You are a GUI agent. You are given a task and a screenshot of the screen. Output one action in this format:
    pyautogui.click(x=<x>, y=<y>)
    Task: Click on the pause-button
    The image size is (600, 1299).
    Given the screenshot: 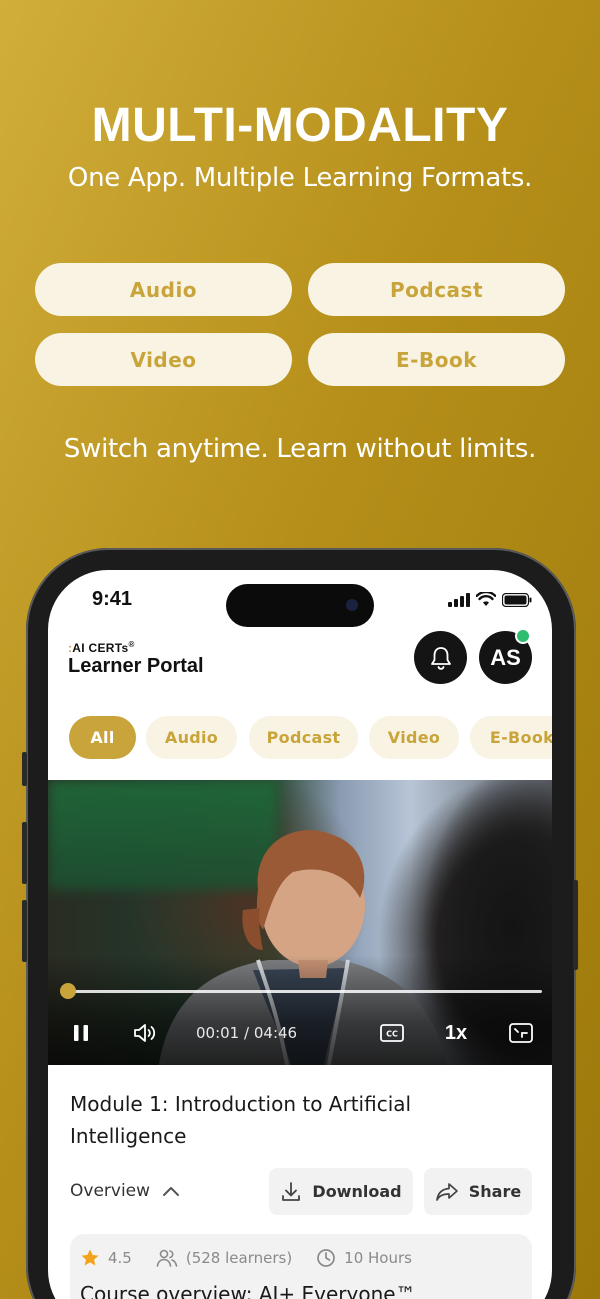 What is the action you would take?
    pyautogui.click(x=81, y=1033)
    